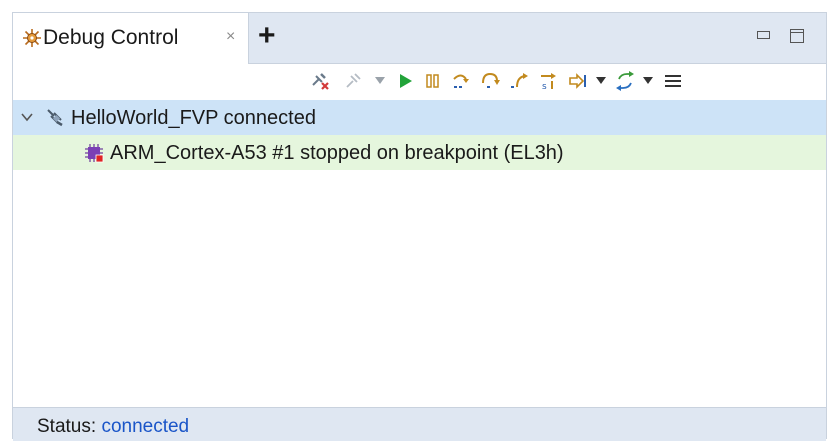 The width and height of the screenshot is (828, 441). I want to click on status-text: Status: connected, so click(113, 427).